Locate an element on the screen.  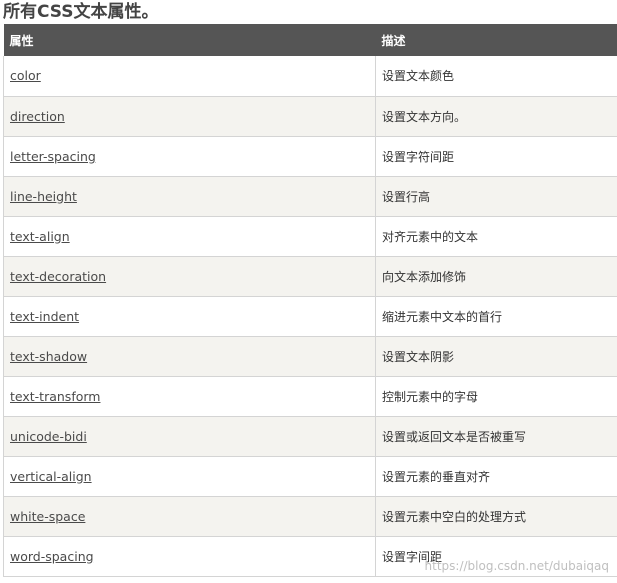
table-row: vertical-align 设置元素的垂直对齐 is located at coordinates (310, 476).